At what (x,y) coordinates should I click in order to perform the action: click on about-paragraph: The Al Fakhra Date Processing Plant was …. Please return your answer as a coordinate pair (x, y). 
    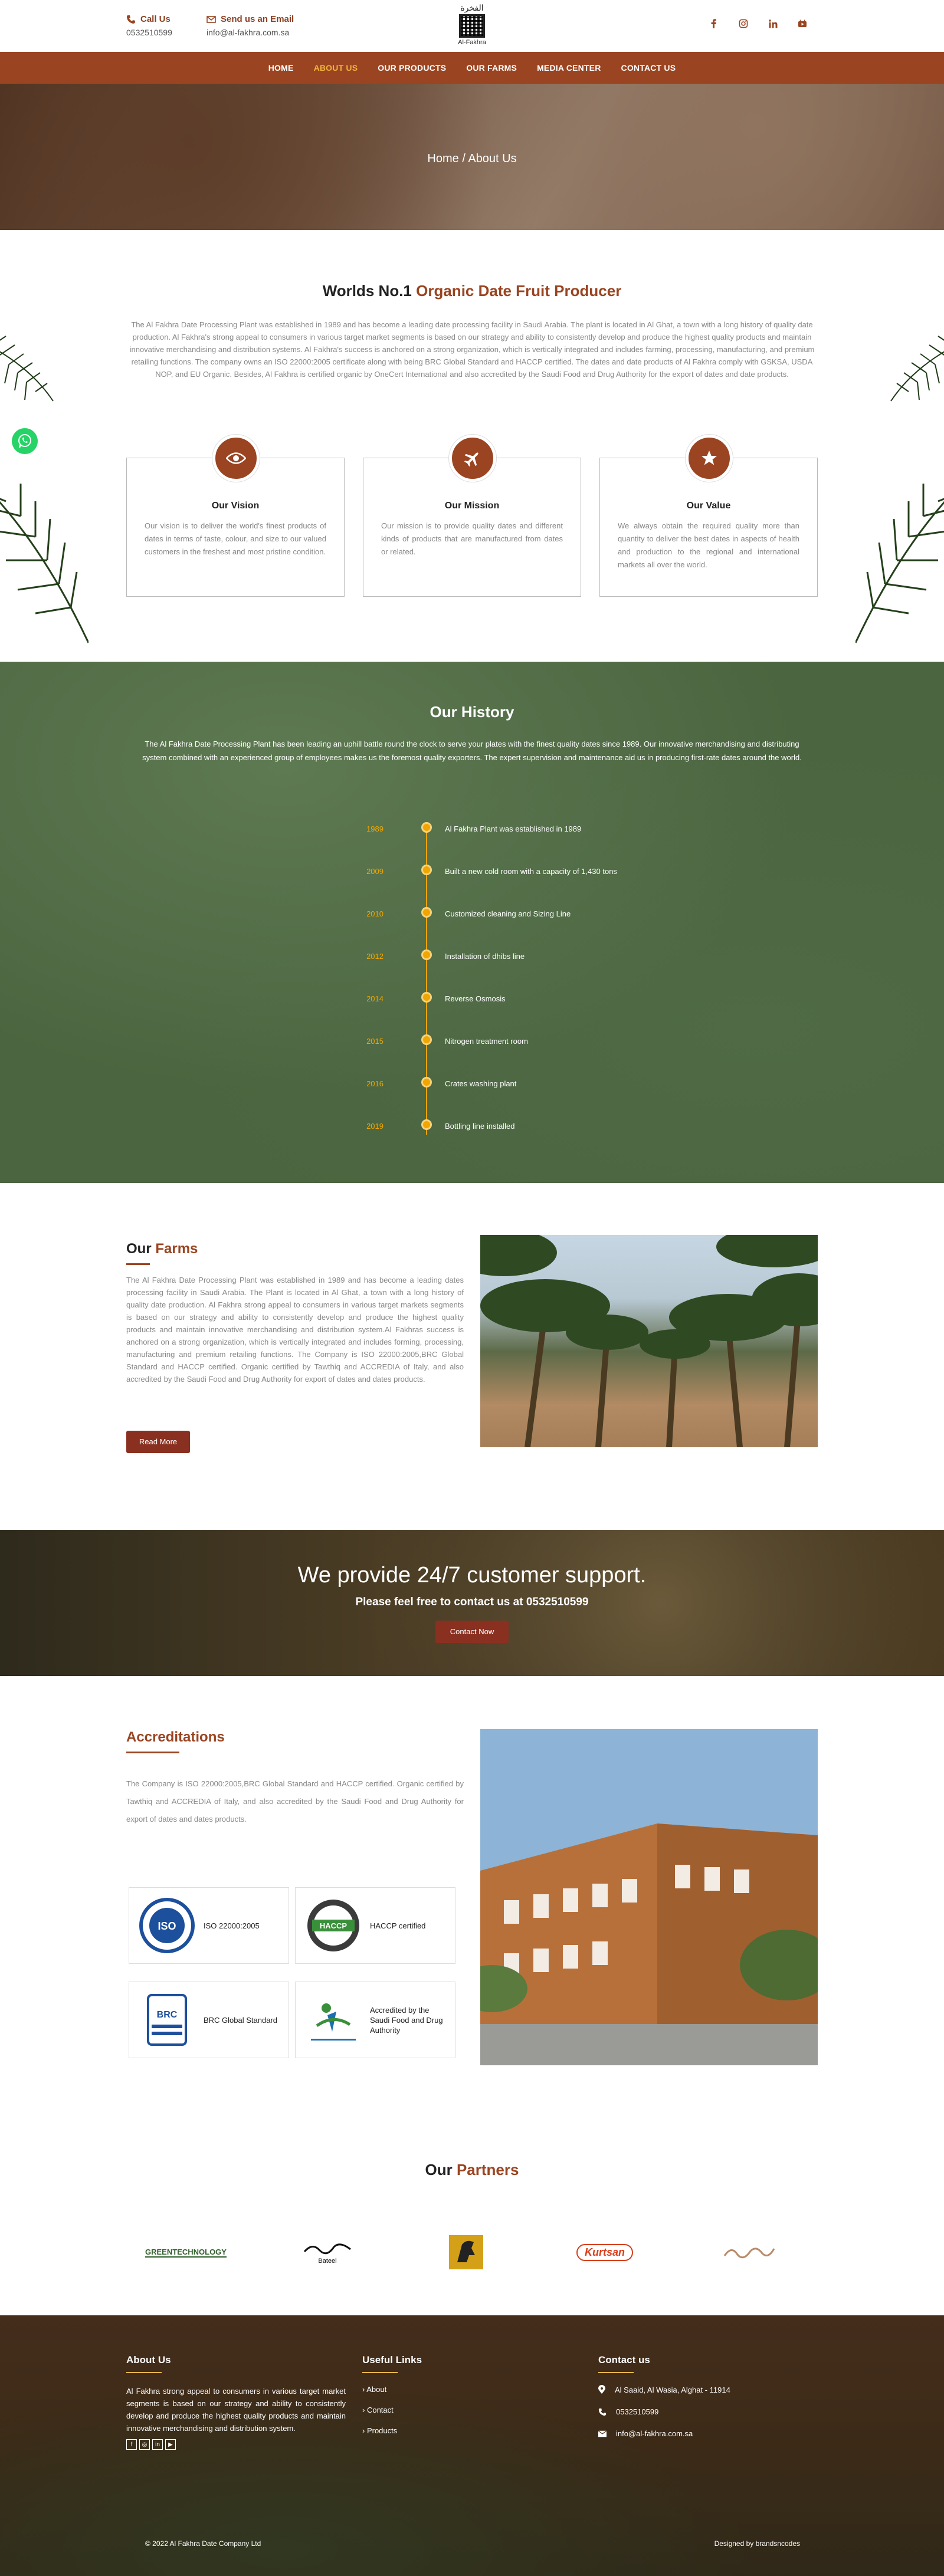
    Looking at the image, I should click on (472, 350).